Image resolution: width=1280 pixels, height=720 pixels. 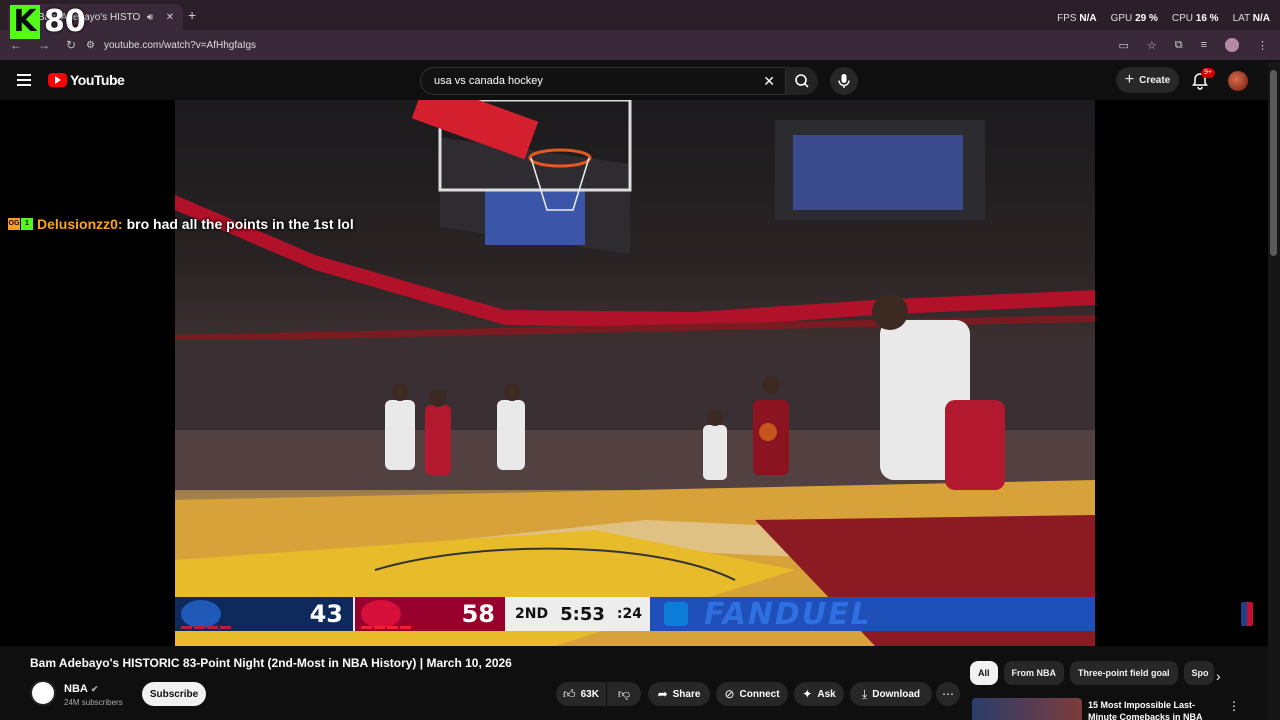 What do you see at coordinates (1123, 45) in the screenshot?
I see `cast-icon: ▭` at bounding box center [1123, 45].